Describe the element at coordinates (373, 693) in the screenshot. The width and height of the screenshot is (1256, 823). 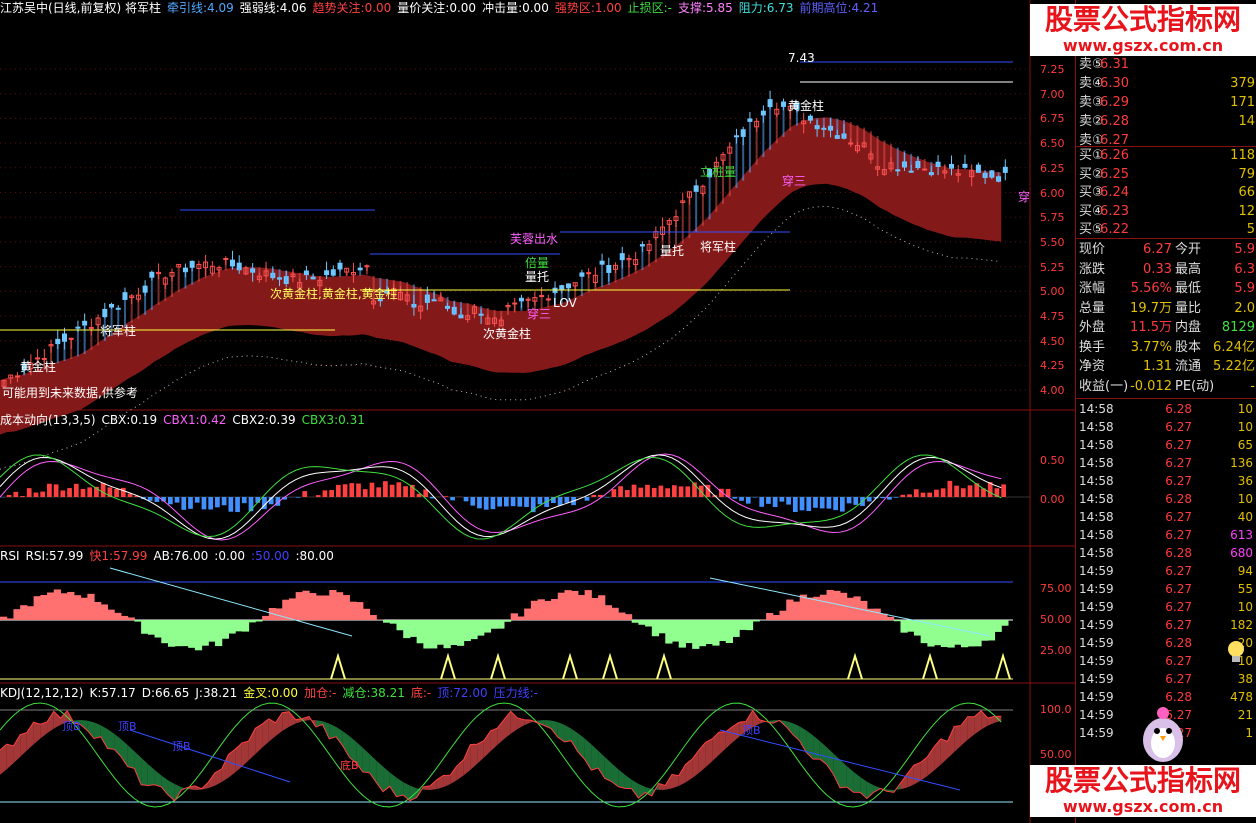
I see `kdj-header-item: 减仓:38.21` at that location.